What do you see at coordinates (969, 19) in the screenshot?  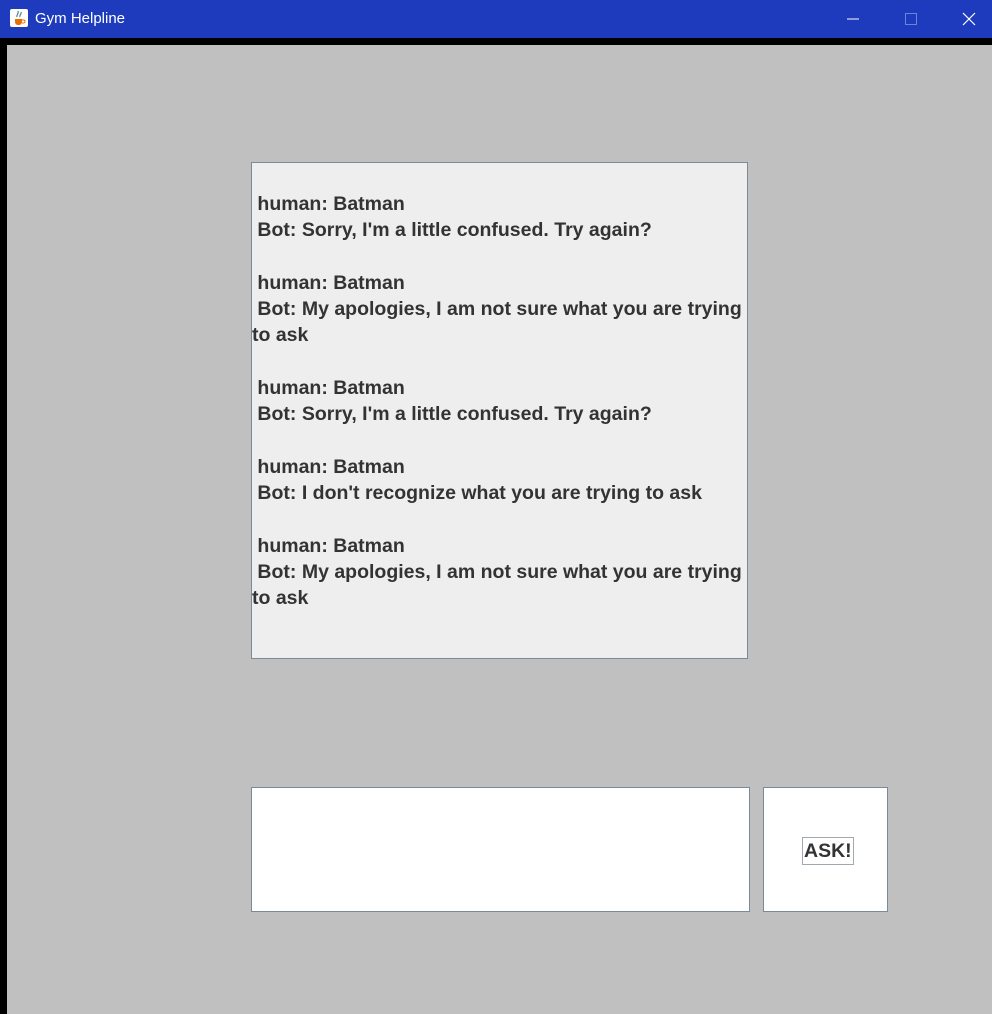 I see `close-icon` at bounding box center [969, 19].